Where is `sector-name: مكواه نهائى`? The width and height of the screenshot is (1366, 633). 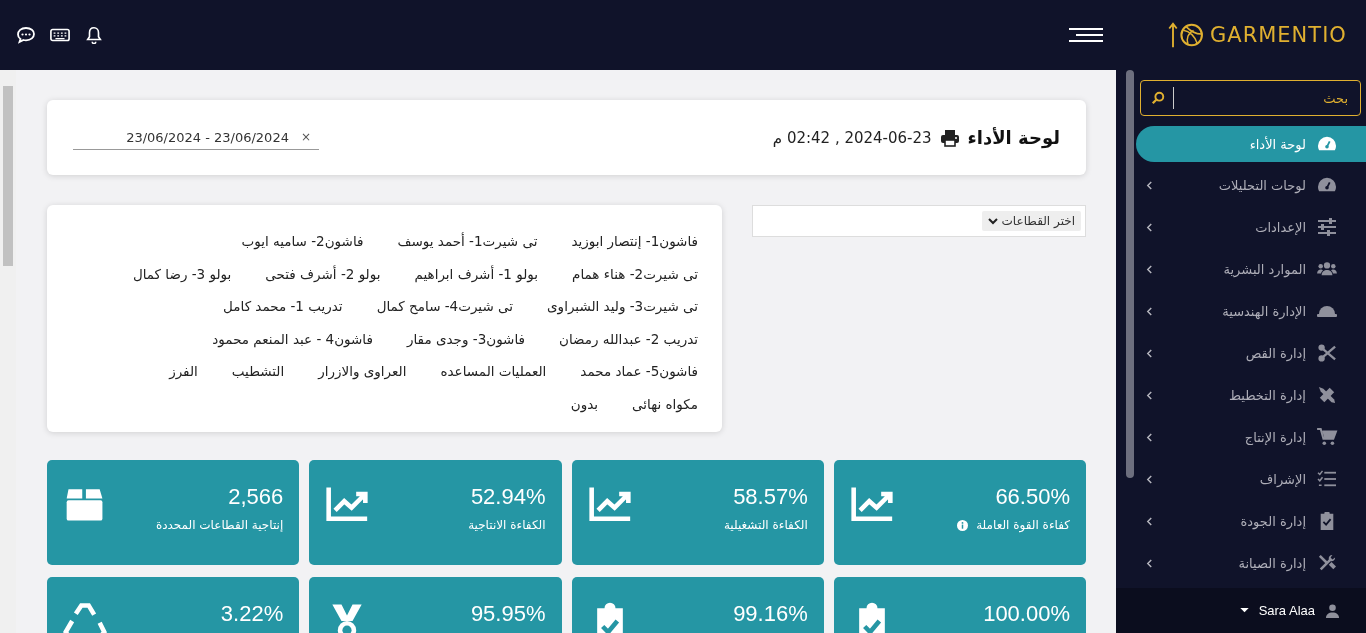
sector-name: مكواه نهائى is located at coordinates (665, 403).